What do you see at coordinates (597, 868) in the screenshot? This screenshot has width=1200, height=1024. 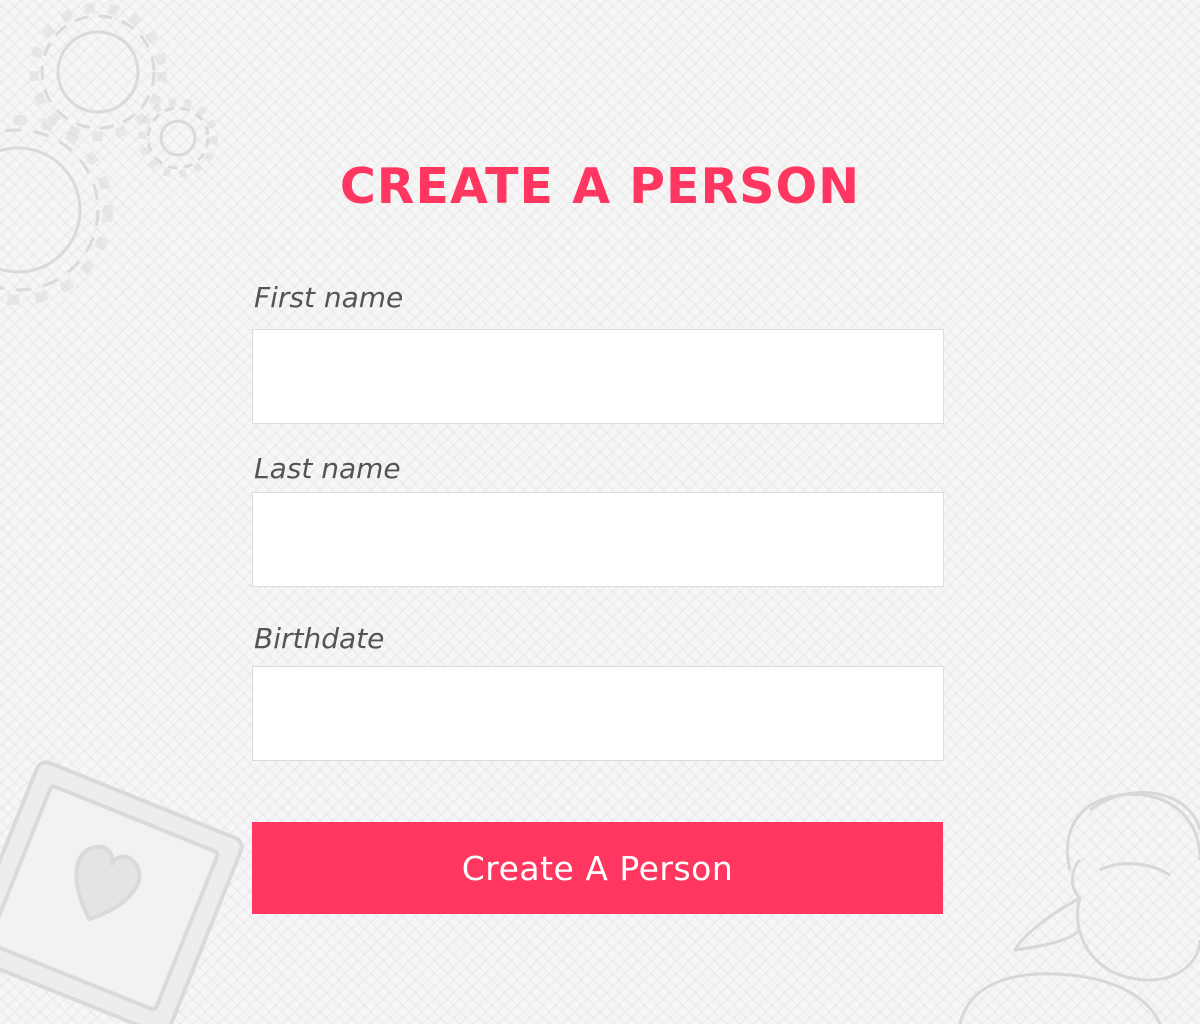 I see `create-person-button: Create A Person` at bounding box center [597, 868].